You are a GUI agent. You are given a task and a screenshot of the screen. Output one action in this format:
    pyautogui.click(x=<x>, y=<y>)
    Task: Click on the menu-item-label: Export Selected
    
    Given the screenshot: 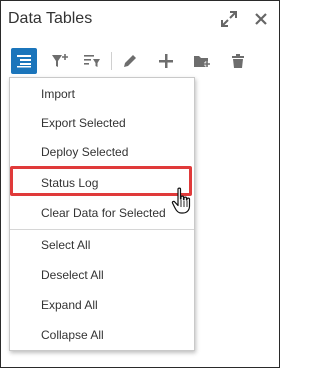 What is the action you would take?
    pyautogui.click(x=83, y=123)
    